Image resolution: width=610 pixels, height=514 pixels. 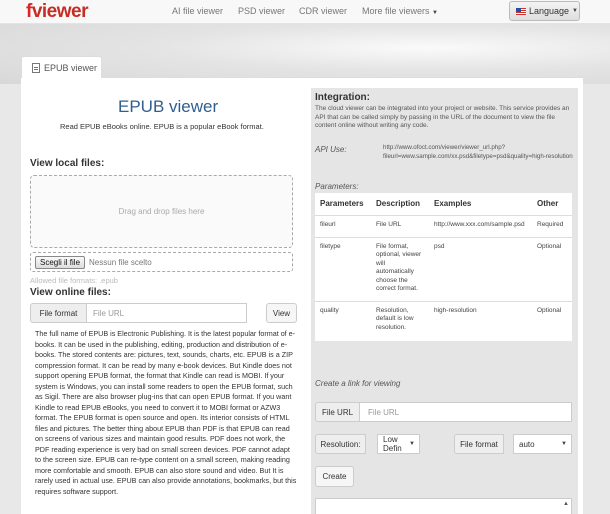 What do you see at coordinates (552, 204) in the screenshot?
I see `table-header: Other` at bounding box center [552, 204].